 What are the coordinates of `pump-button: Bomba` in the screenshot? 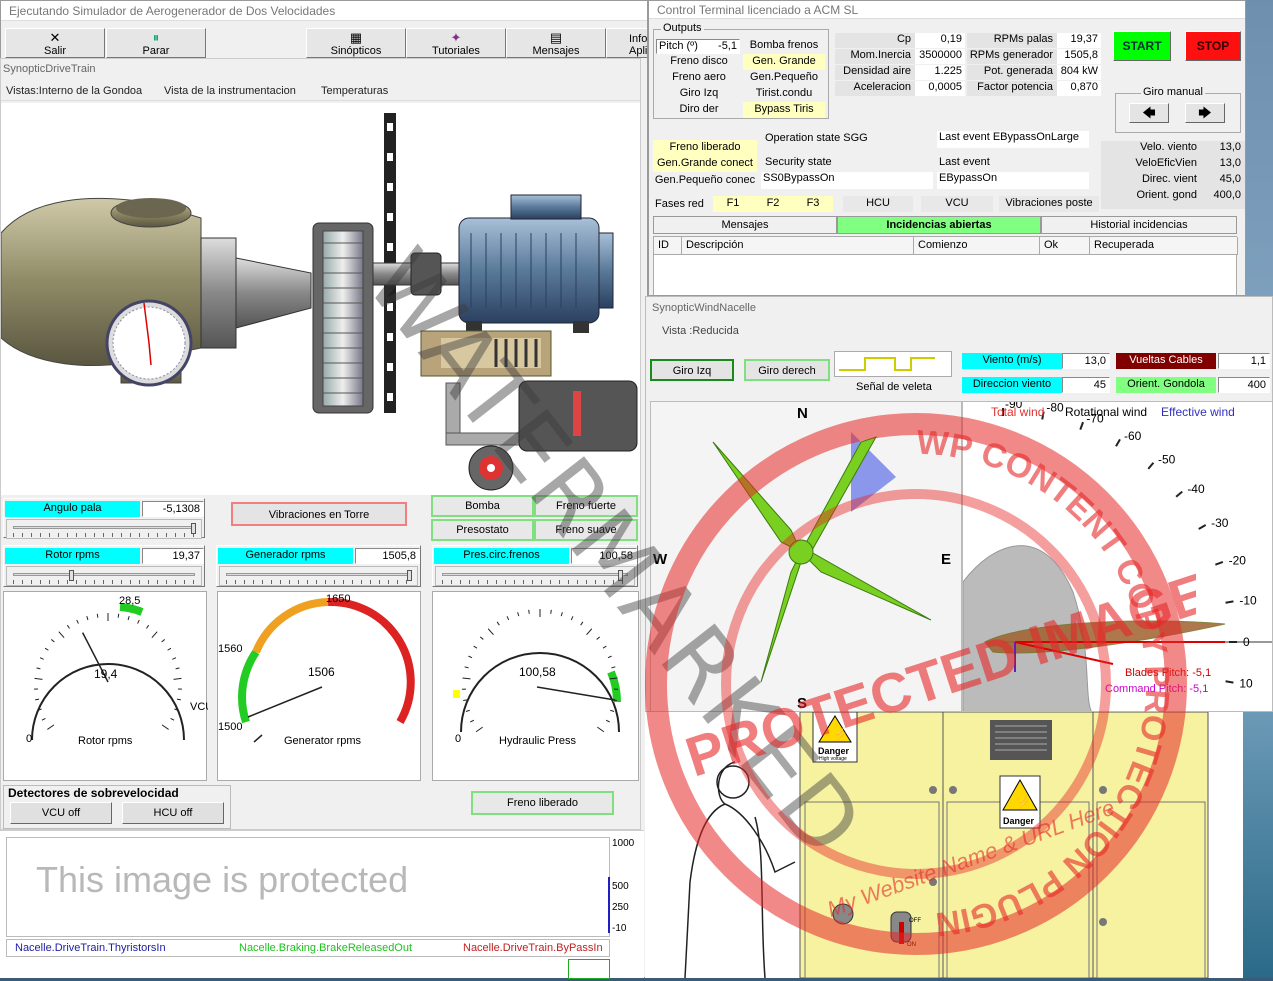 It's located at (482, 506).